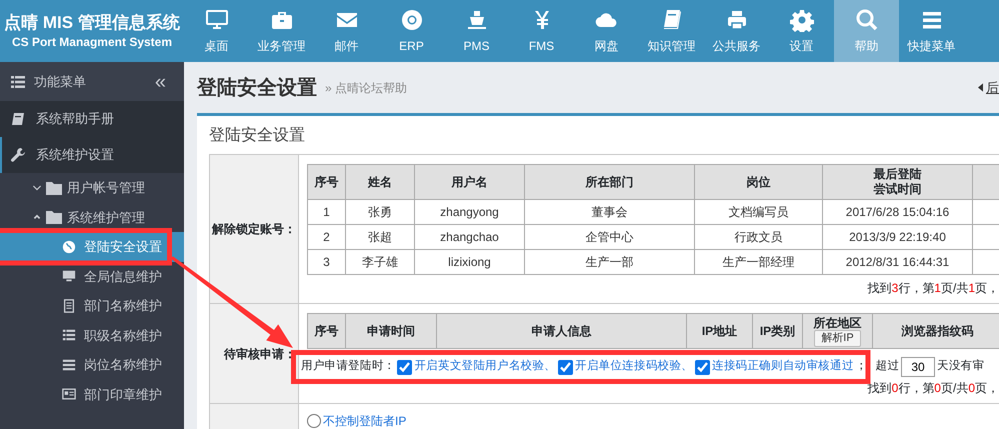 The height and width of the screenshot is (429, 999). I want to click on table-cell: 文档编写员, so click(758, 212).